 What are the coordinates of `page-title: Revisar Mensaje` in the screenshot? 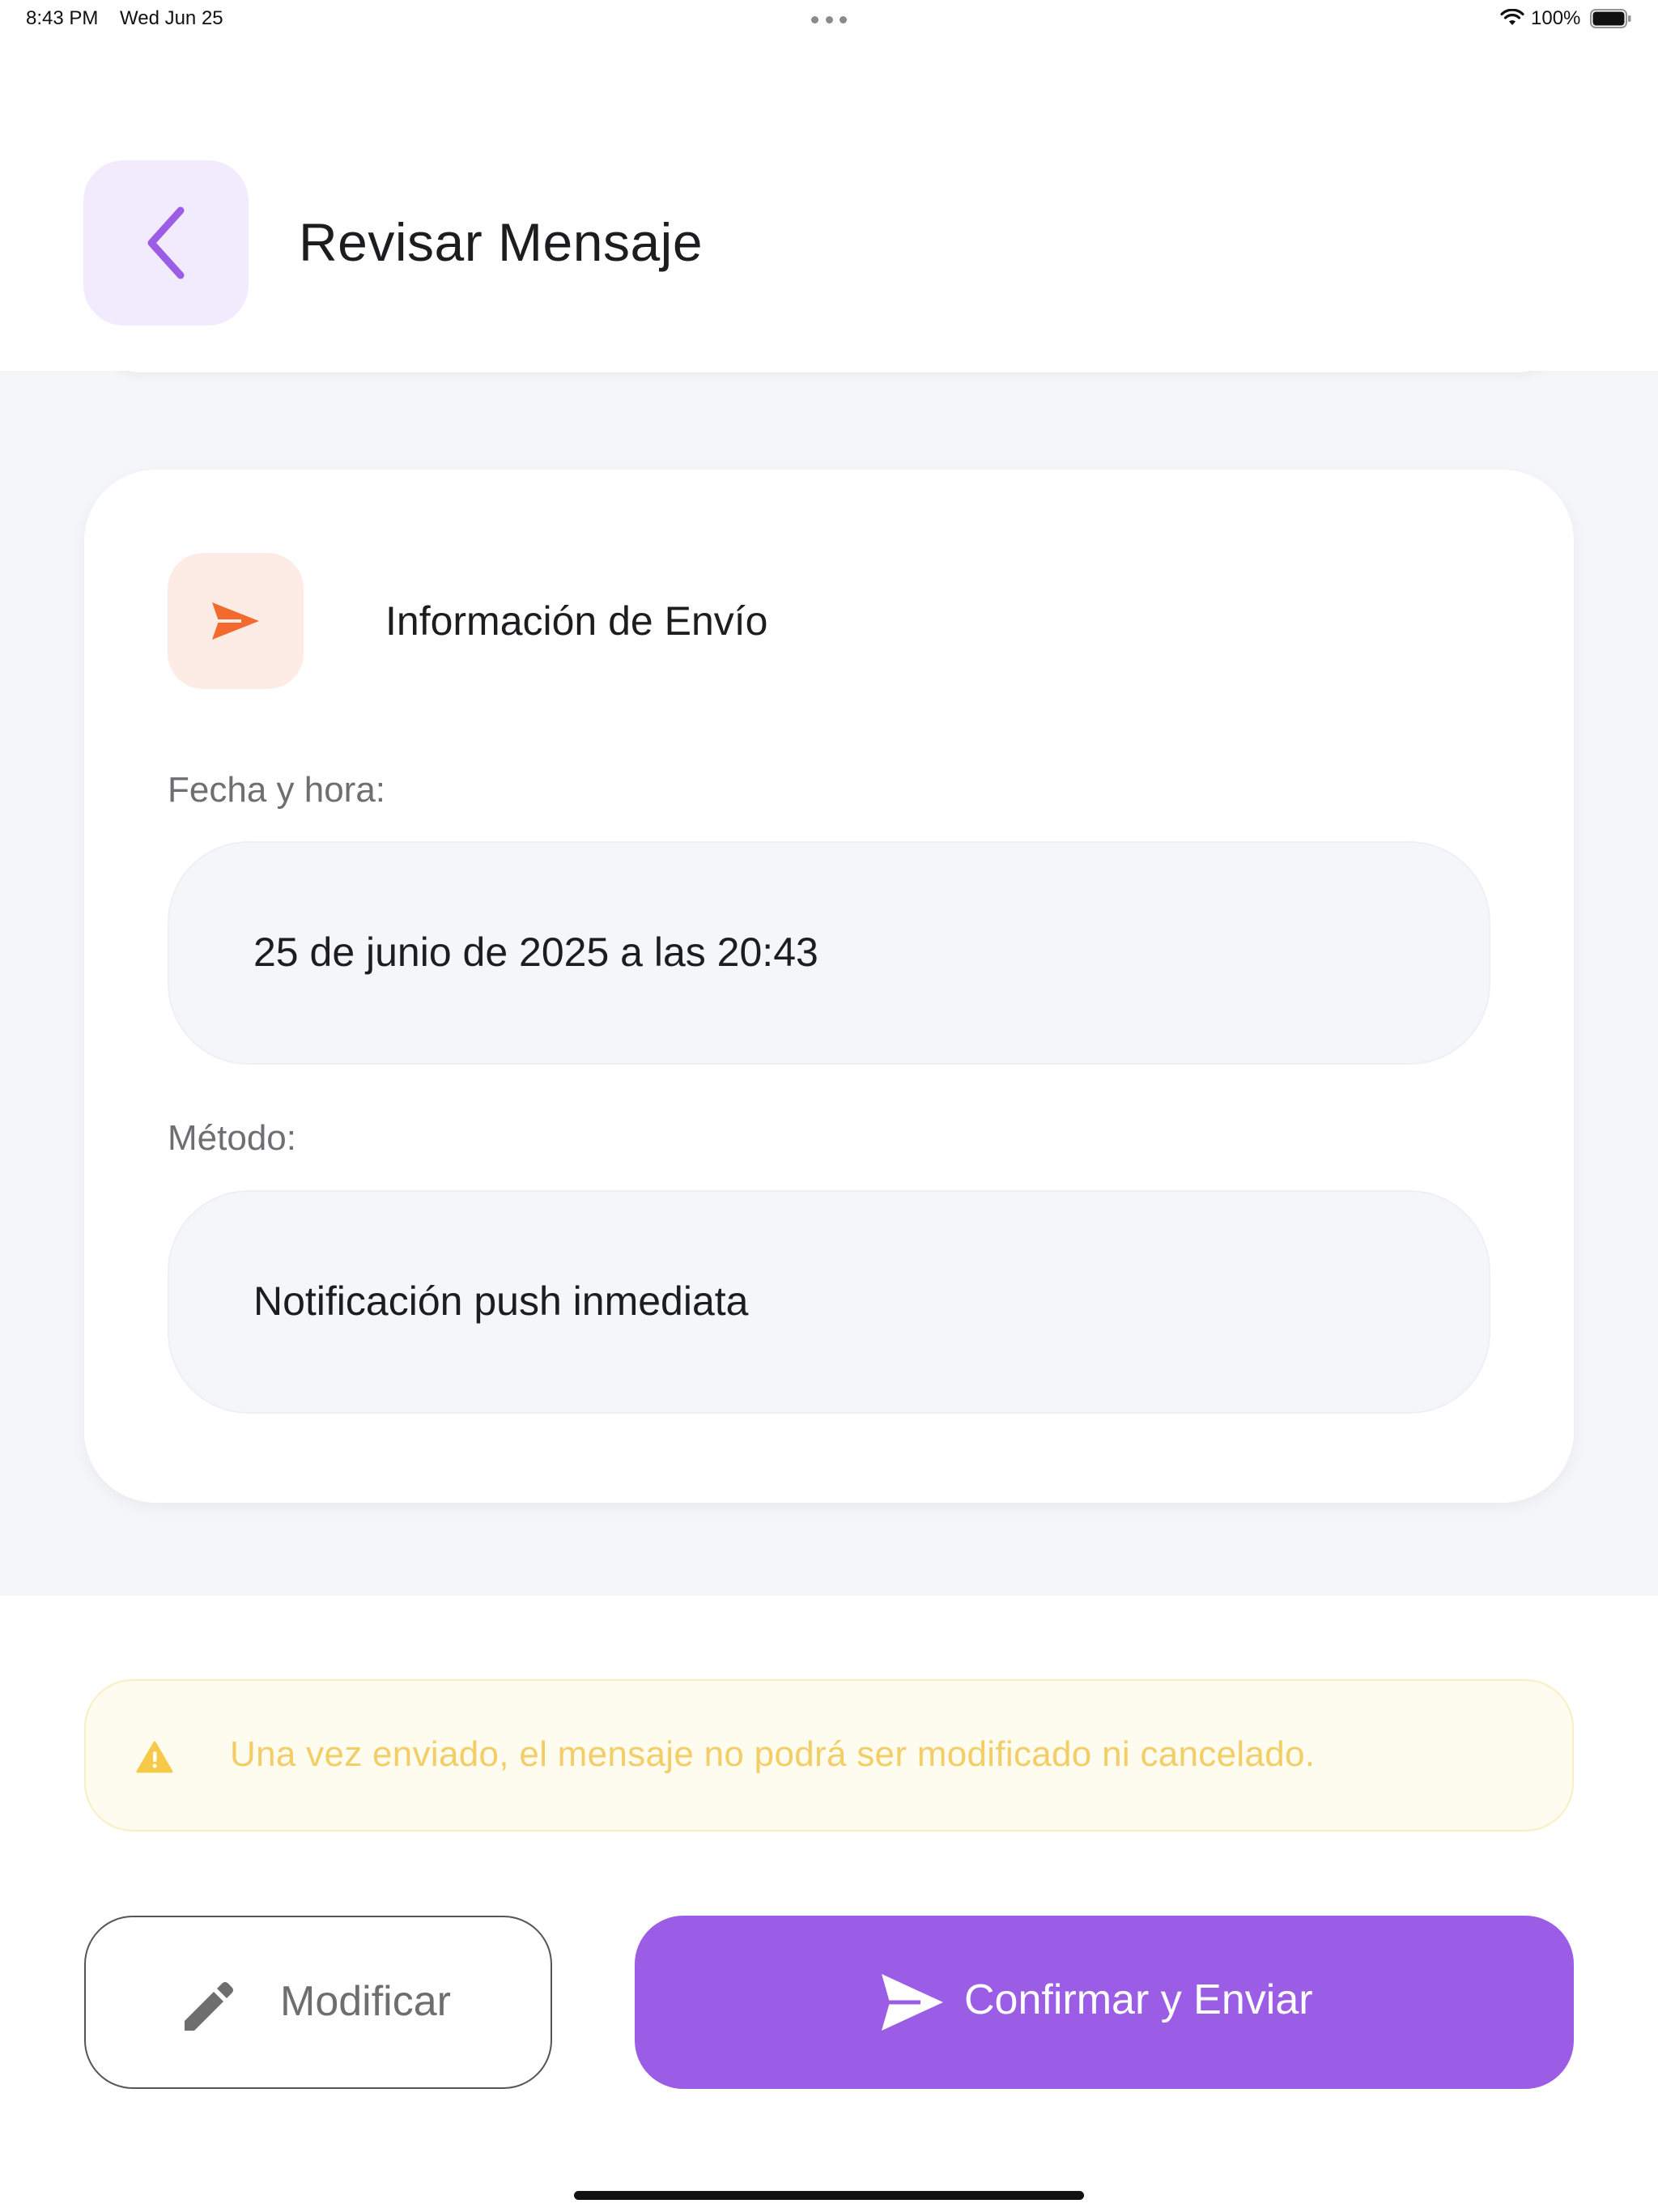 It's located at (501, 242).